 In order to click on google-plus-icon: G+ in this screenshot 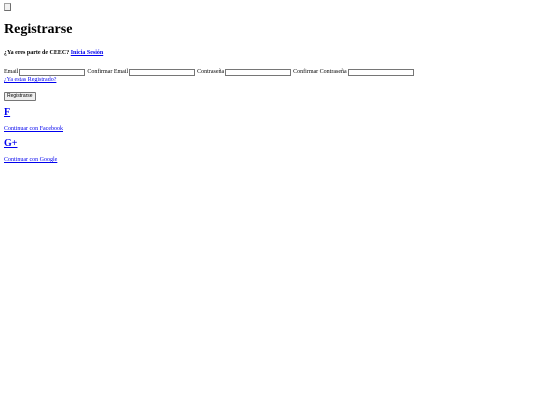, I will do `click(272, 144)`.